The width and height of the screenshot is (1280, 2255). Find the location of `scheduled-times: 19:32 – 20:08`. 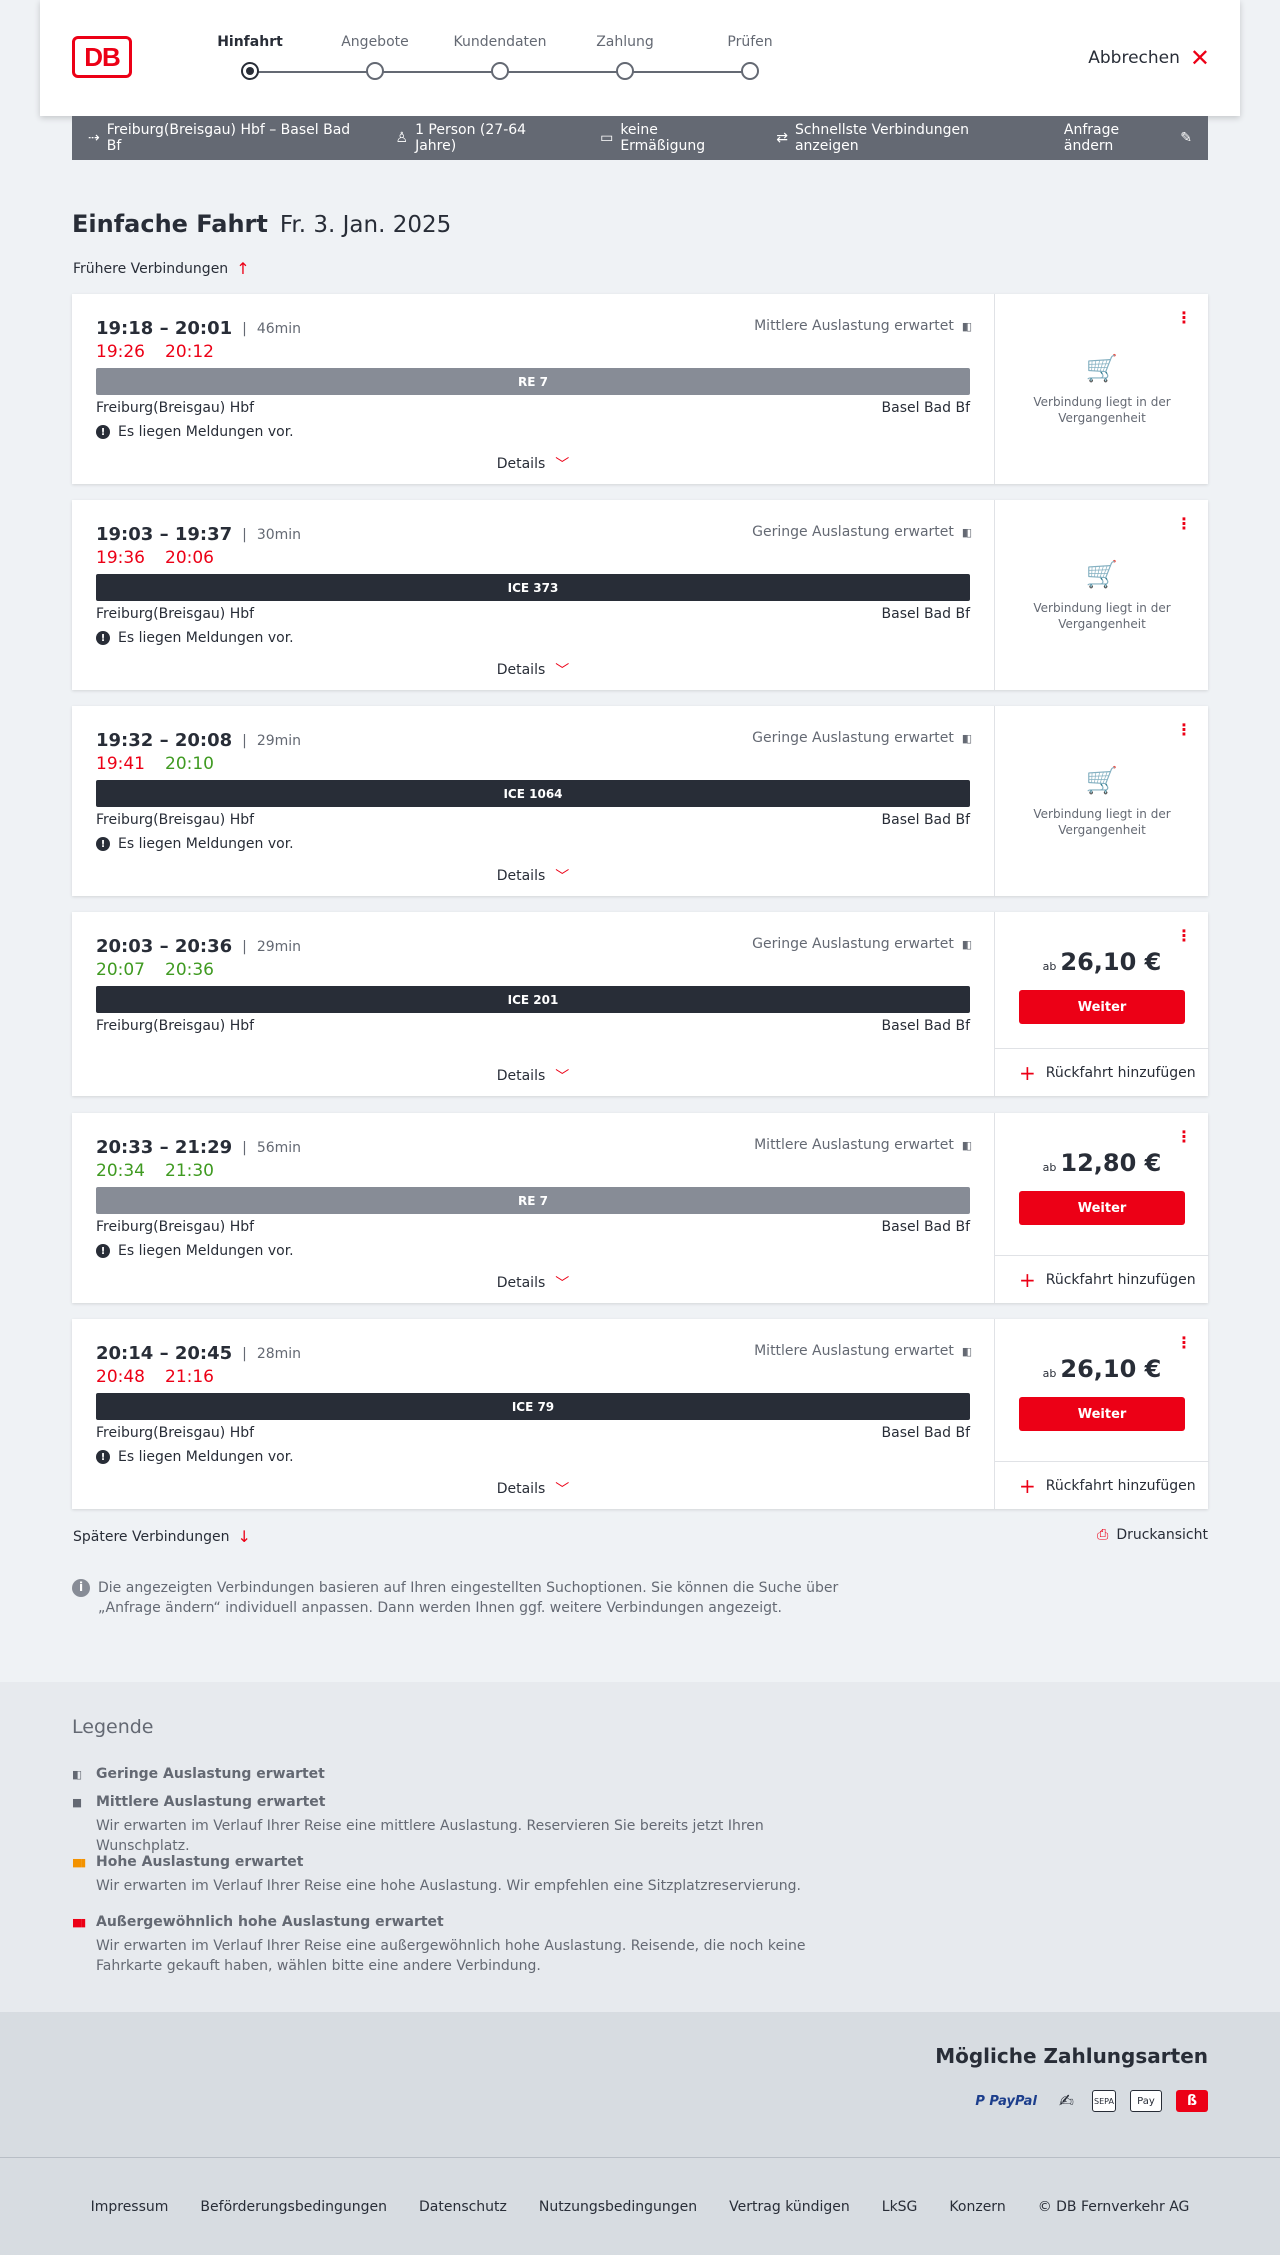

scheduled-times: 19:32 – 20:08 is located at coordinates (164, 740).